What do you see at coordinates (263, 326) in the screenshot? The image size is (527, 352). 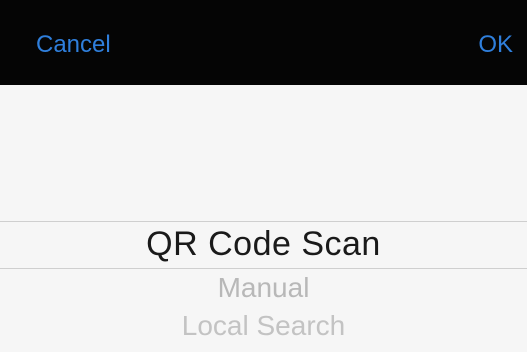 I see `picker-option-local-search: Local Search` at bounding box center [263, 326].